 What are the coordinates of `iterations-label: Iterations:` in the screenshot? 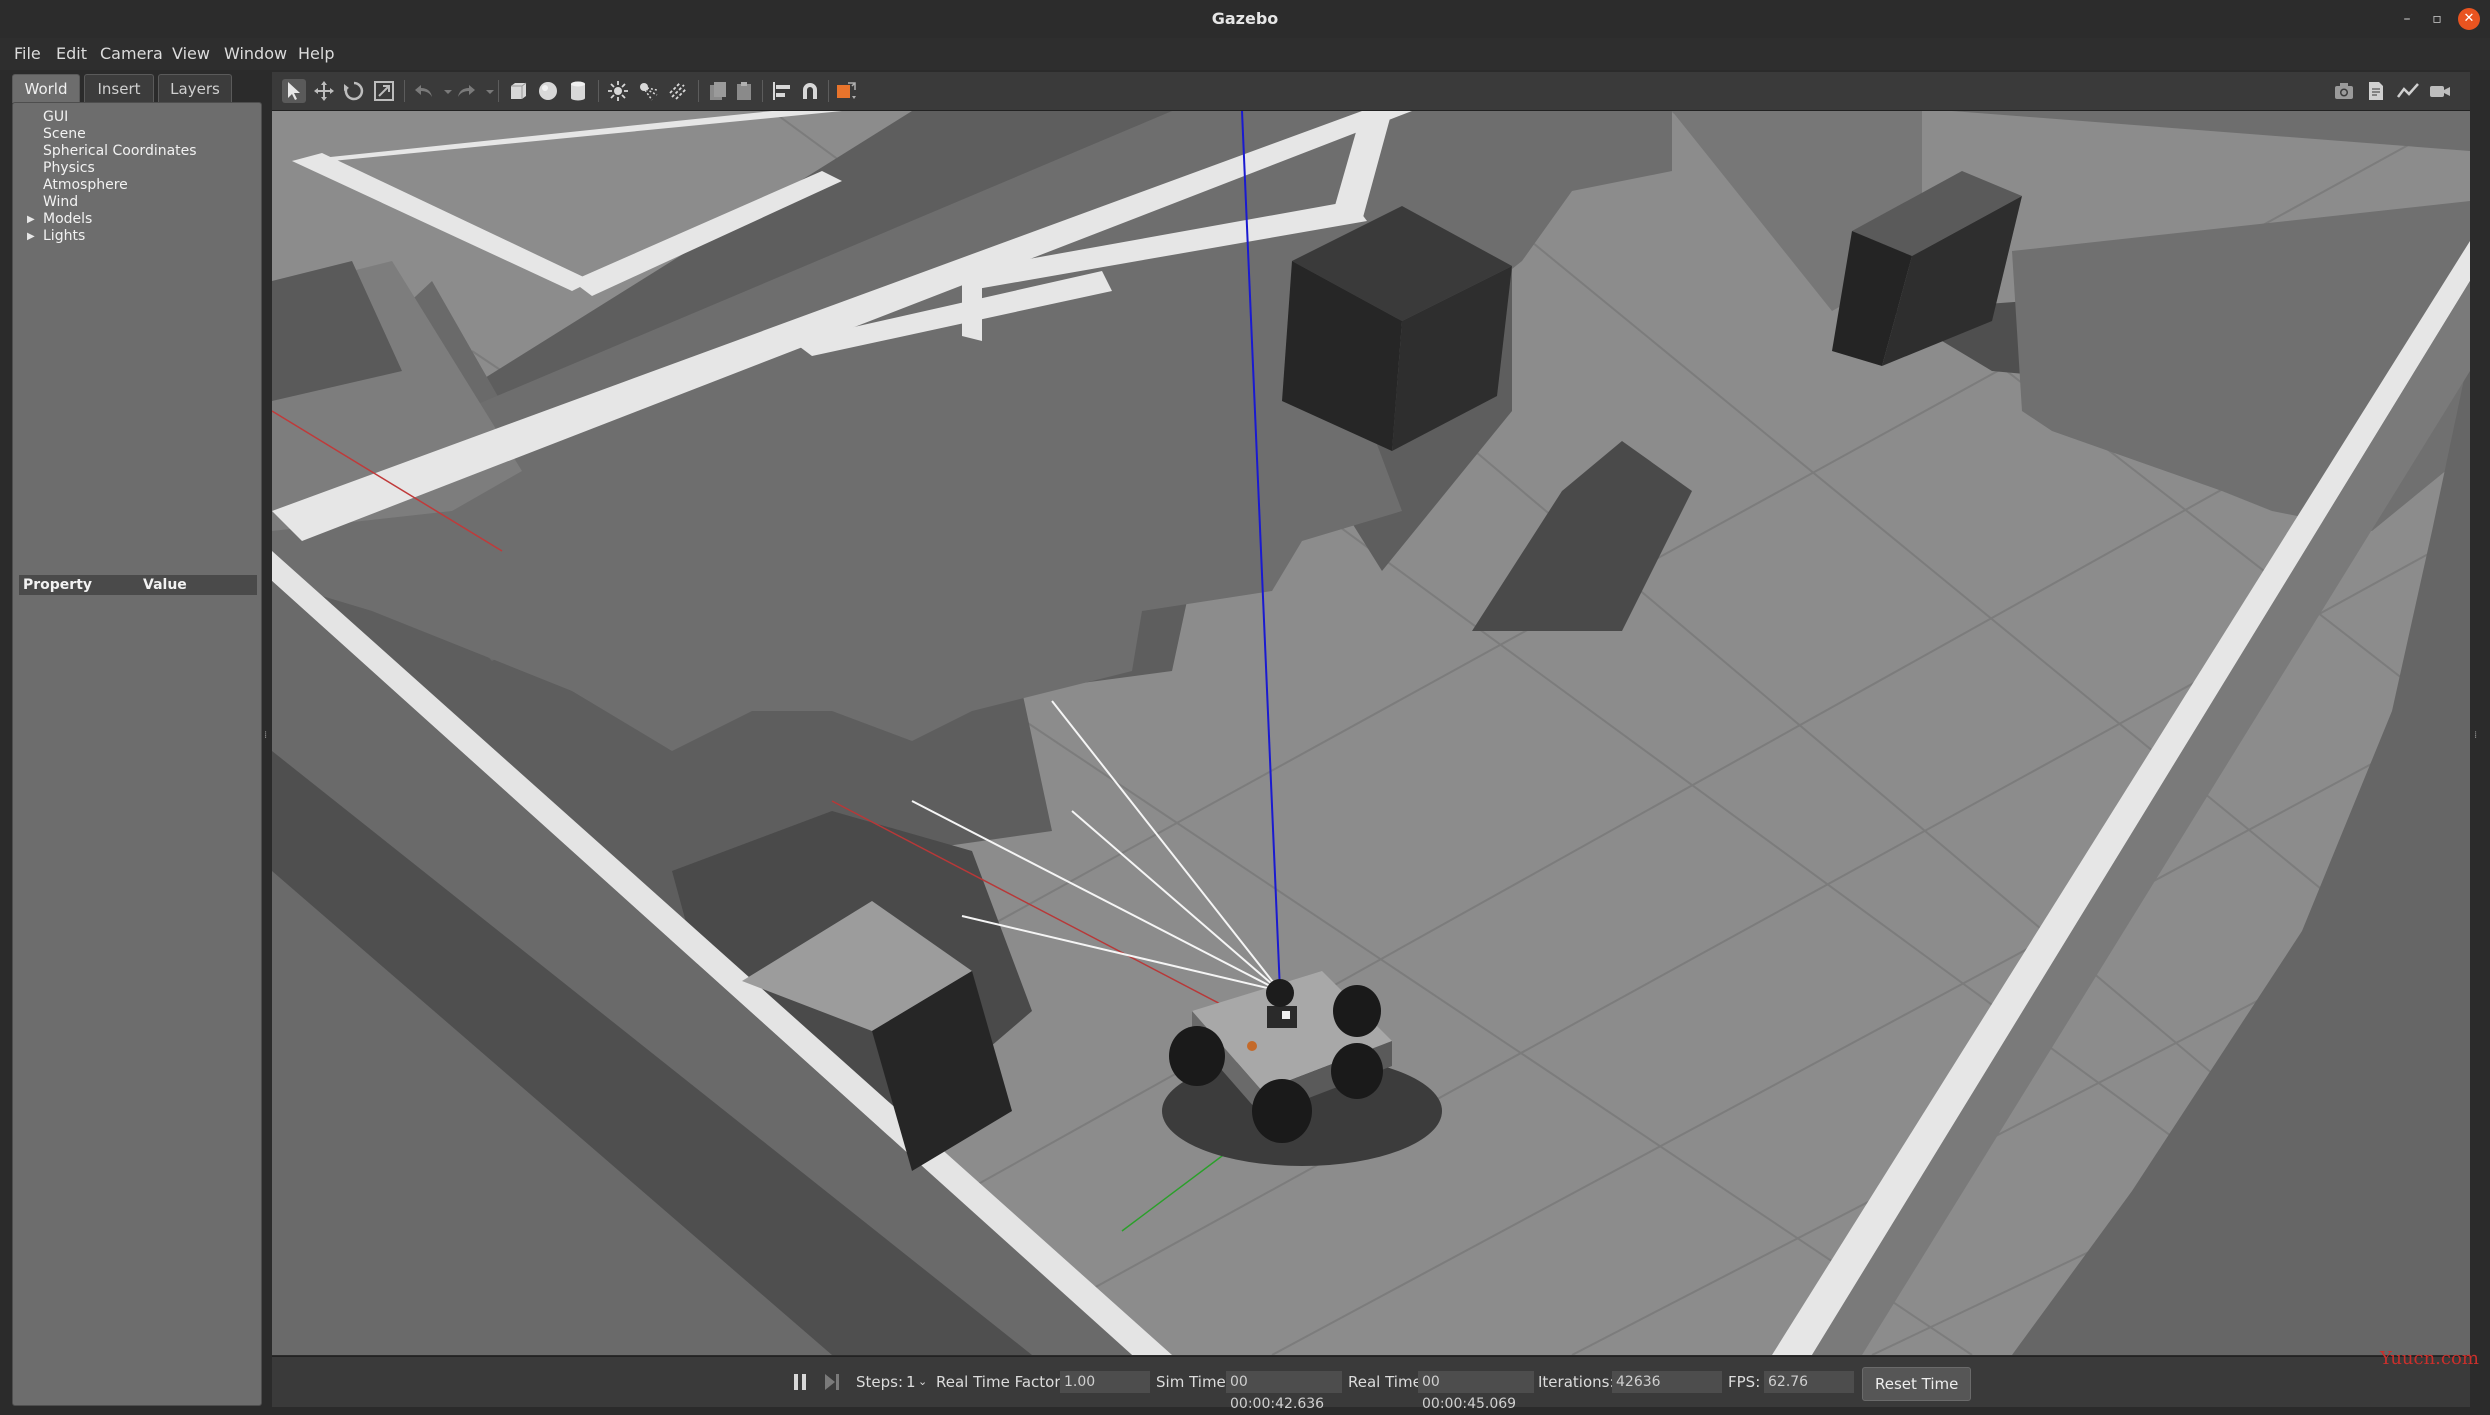 It's located at (1576, 1382).